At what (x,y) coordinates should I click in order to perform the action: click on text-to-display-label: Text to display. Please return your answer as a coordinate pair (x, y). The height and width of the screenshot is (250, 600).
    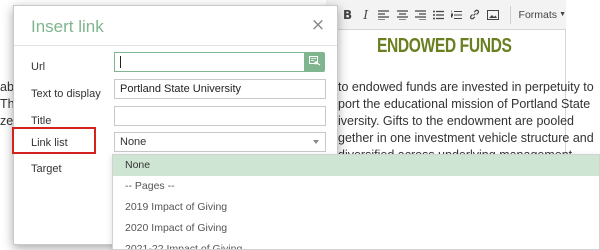
    Looking at the image, I should click on (66, 94).